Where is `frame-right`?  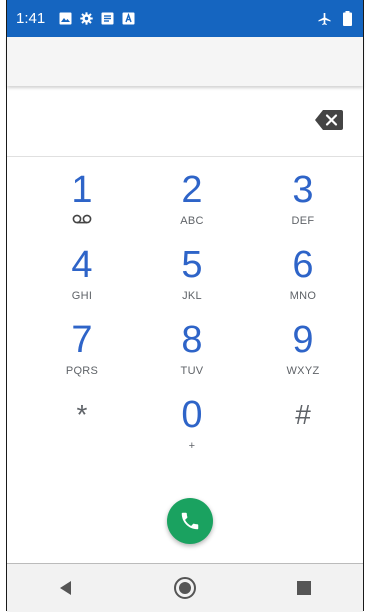 frame-right is located at coordinates (366, 305).